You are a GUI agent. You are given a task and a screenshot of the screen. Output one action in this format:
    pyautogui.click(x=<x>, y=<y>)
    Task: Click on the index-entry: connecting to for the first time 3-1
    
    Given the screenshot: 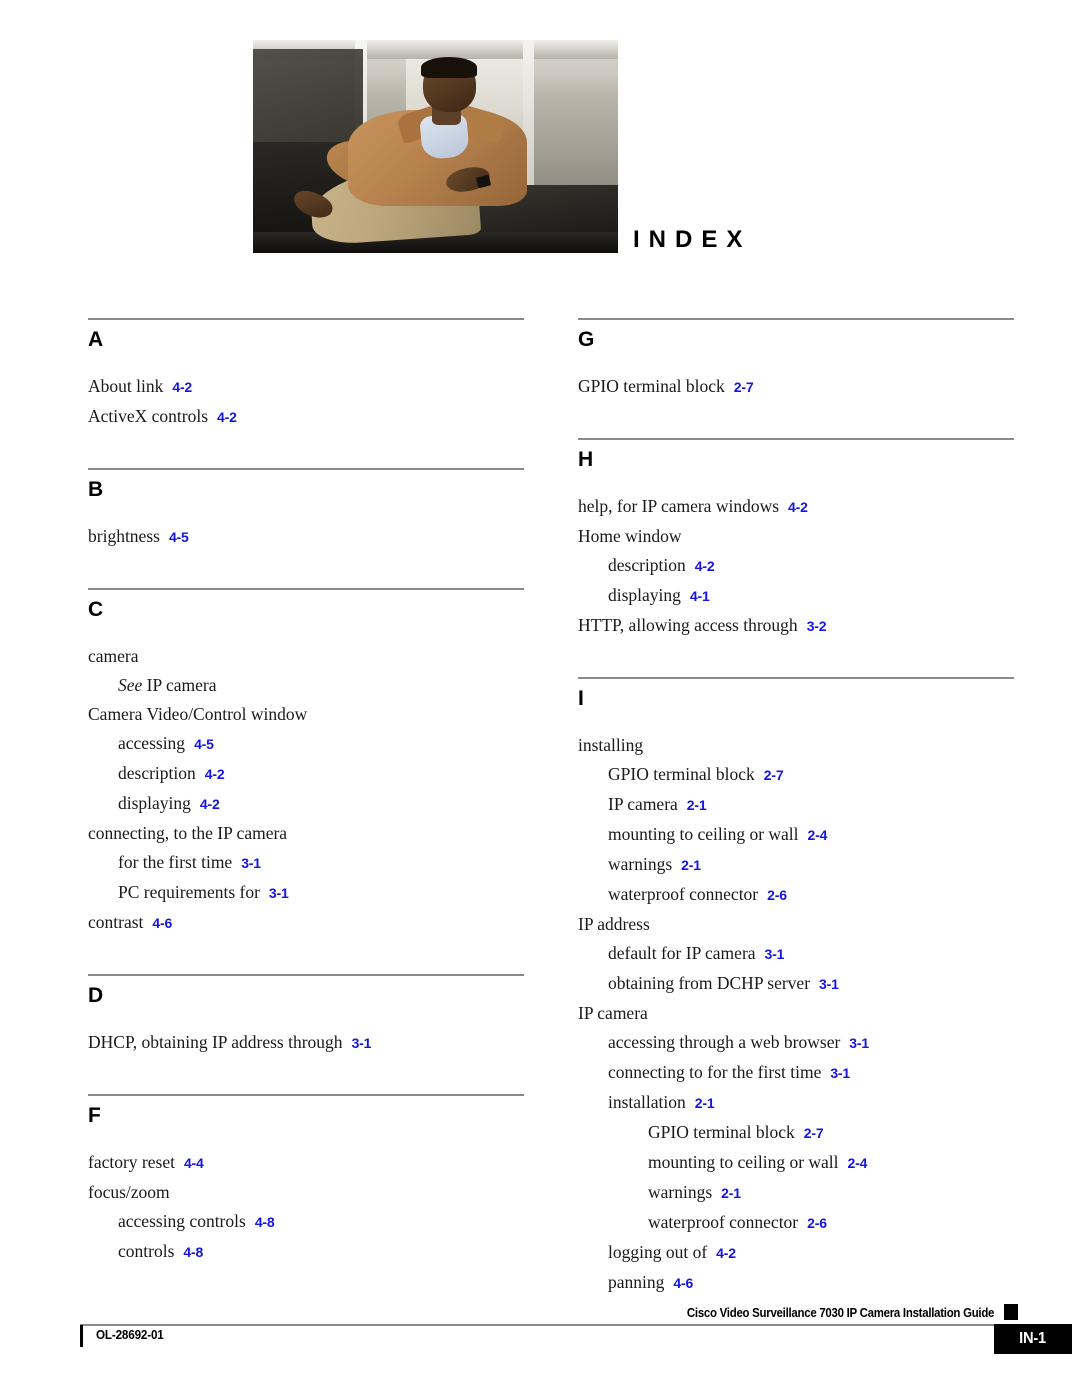 What is the action you would take?
    pyautogui.click(x=796, y=1073)
    